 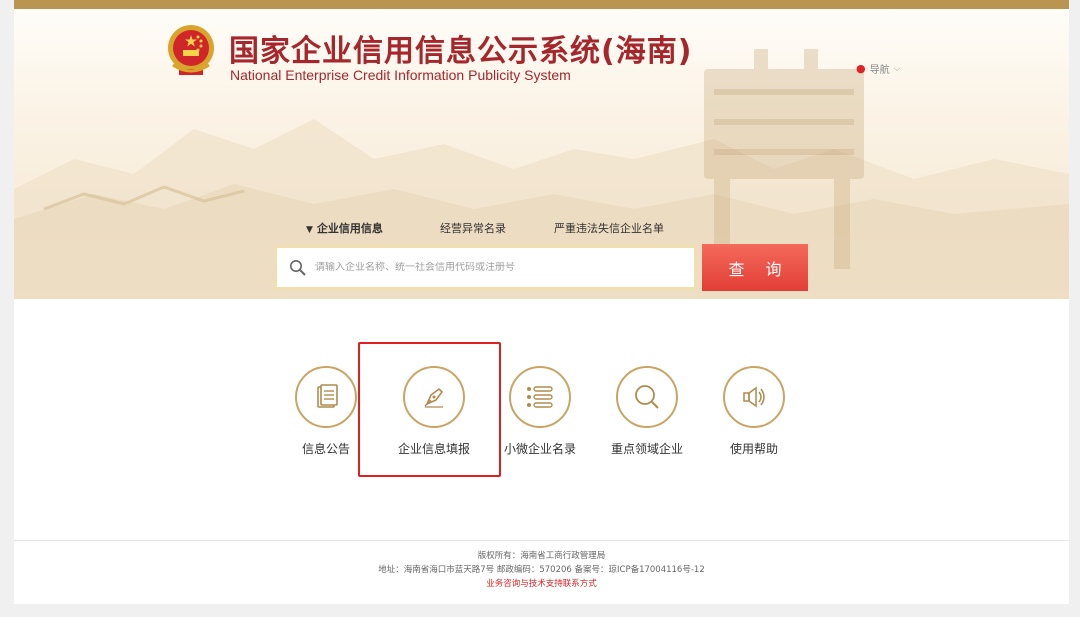 I want to click on search-tabs: ▼ 企业信用信息 经营异常名录 严重违法失信企业名单, so click(x=516, y=229).